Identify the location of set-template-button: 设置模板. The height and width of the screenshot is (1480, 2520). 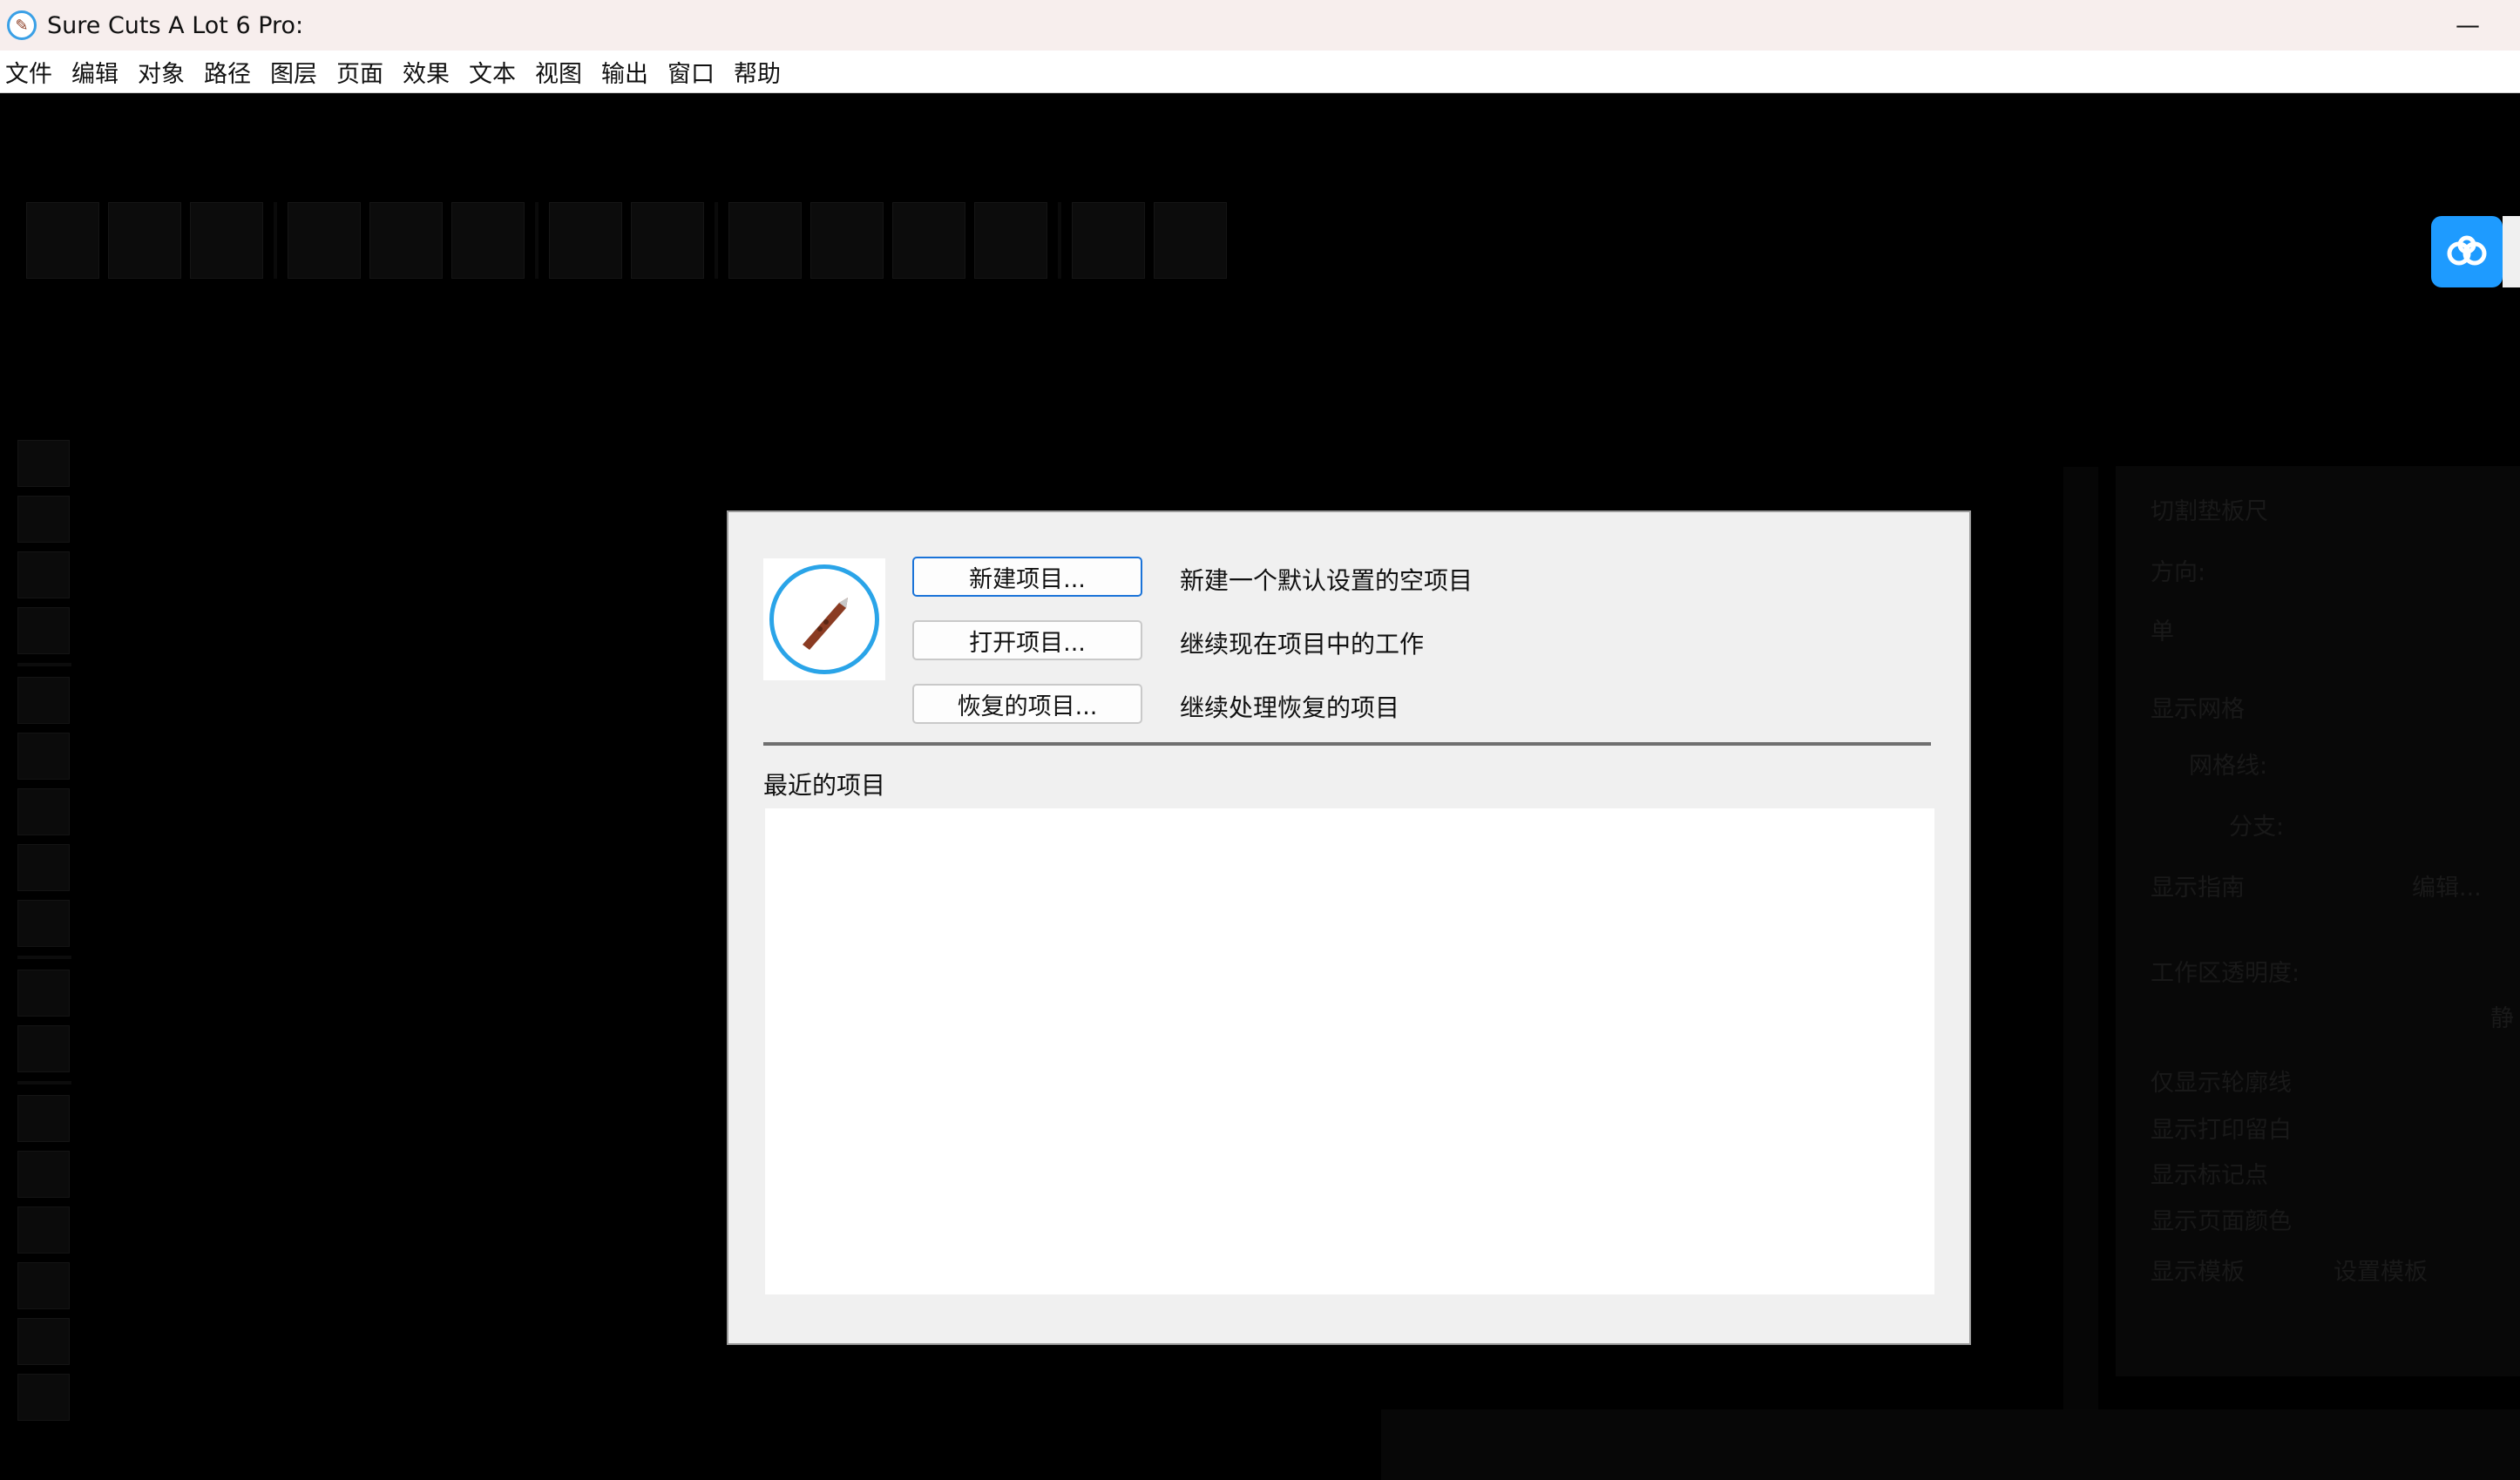
(2381, 1270).